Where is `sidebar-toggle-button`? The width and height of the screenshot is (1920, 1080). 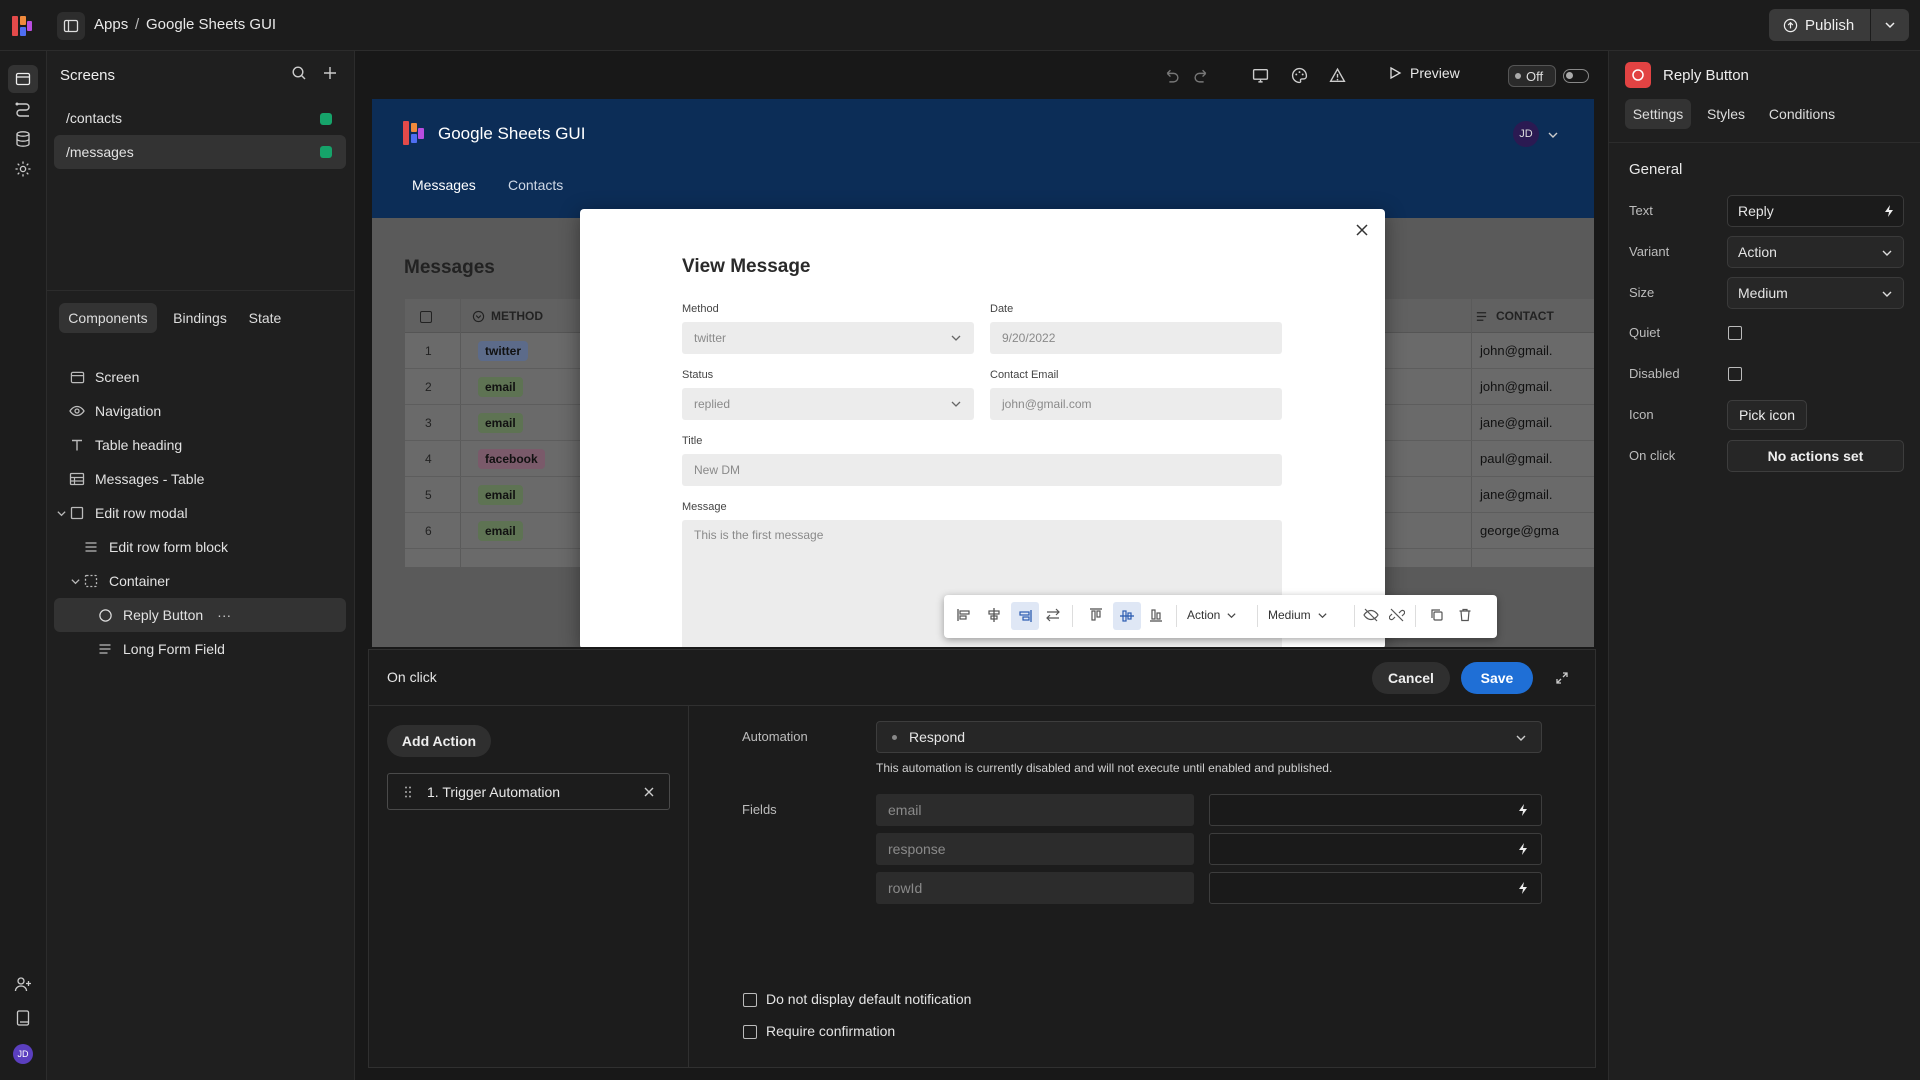 sidebar-toggle-button is located at coordinates (71, 26).